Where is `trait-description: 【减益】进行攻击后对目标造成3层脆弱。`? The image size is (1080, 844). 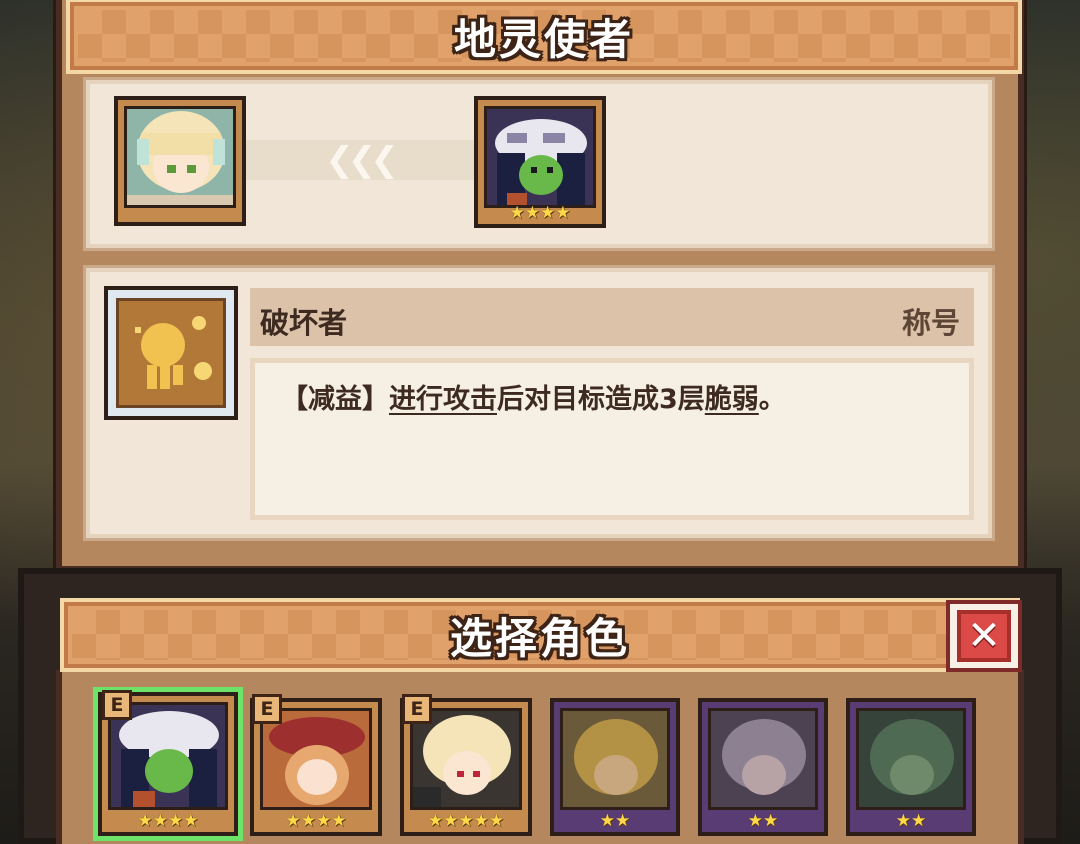
trait-description: 【减益】进行攻击后对目标造成3层脆弱。 is located at coordinates (533, 396).